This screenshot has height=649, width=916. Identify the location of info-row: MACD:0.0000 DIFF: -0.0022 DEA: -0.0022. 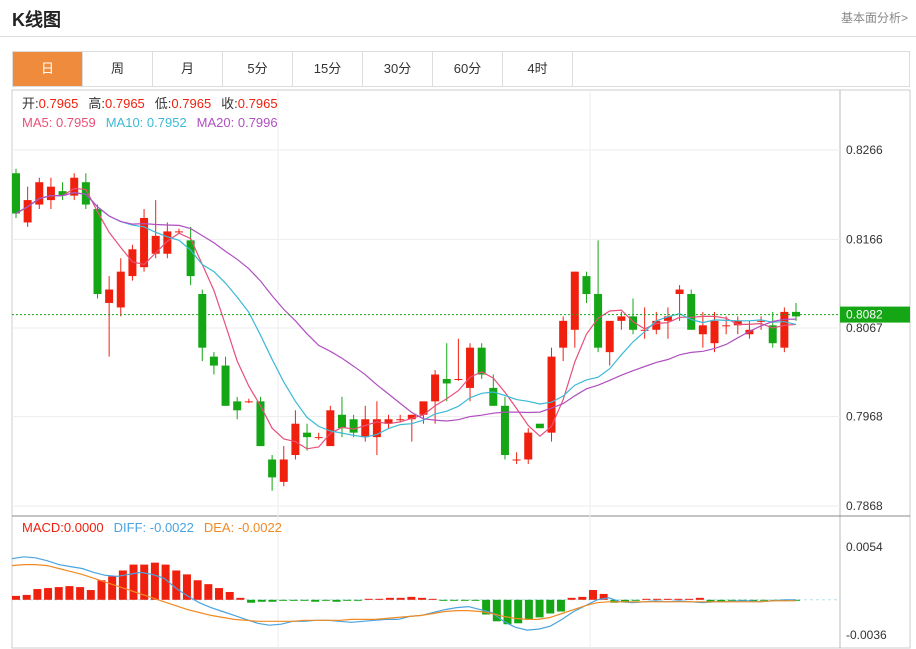
(152, 527).